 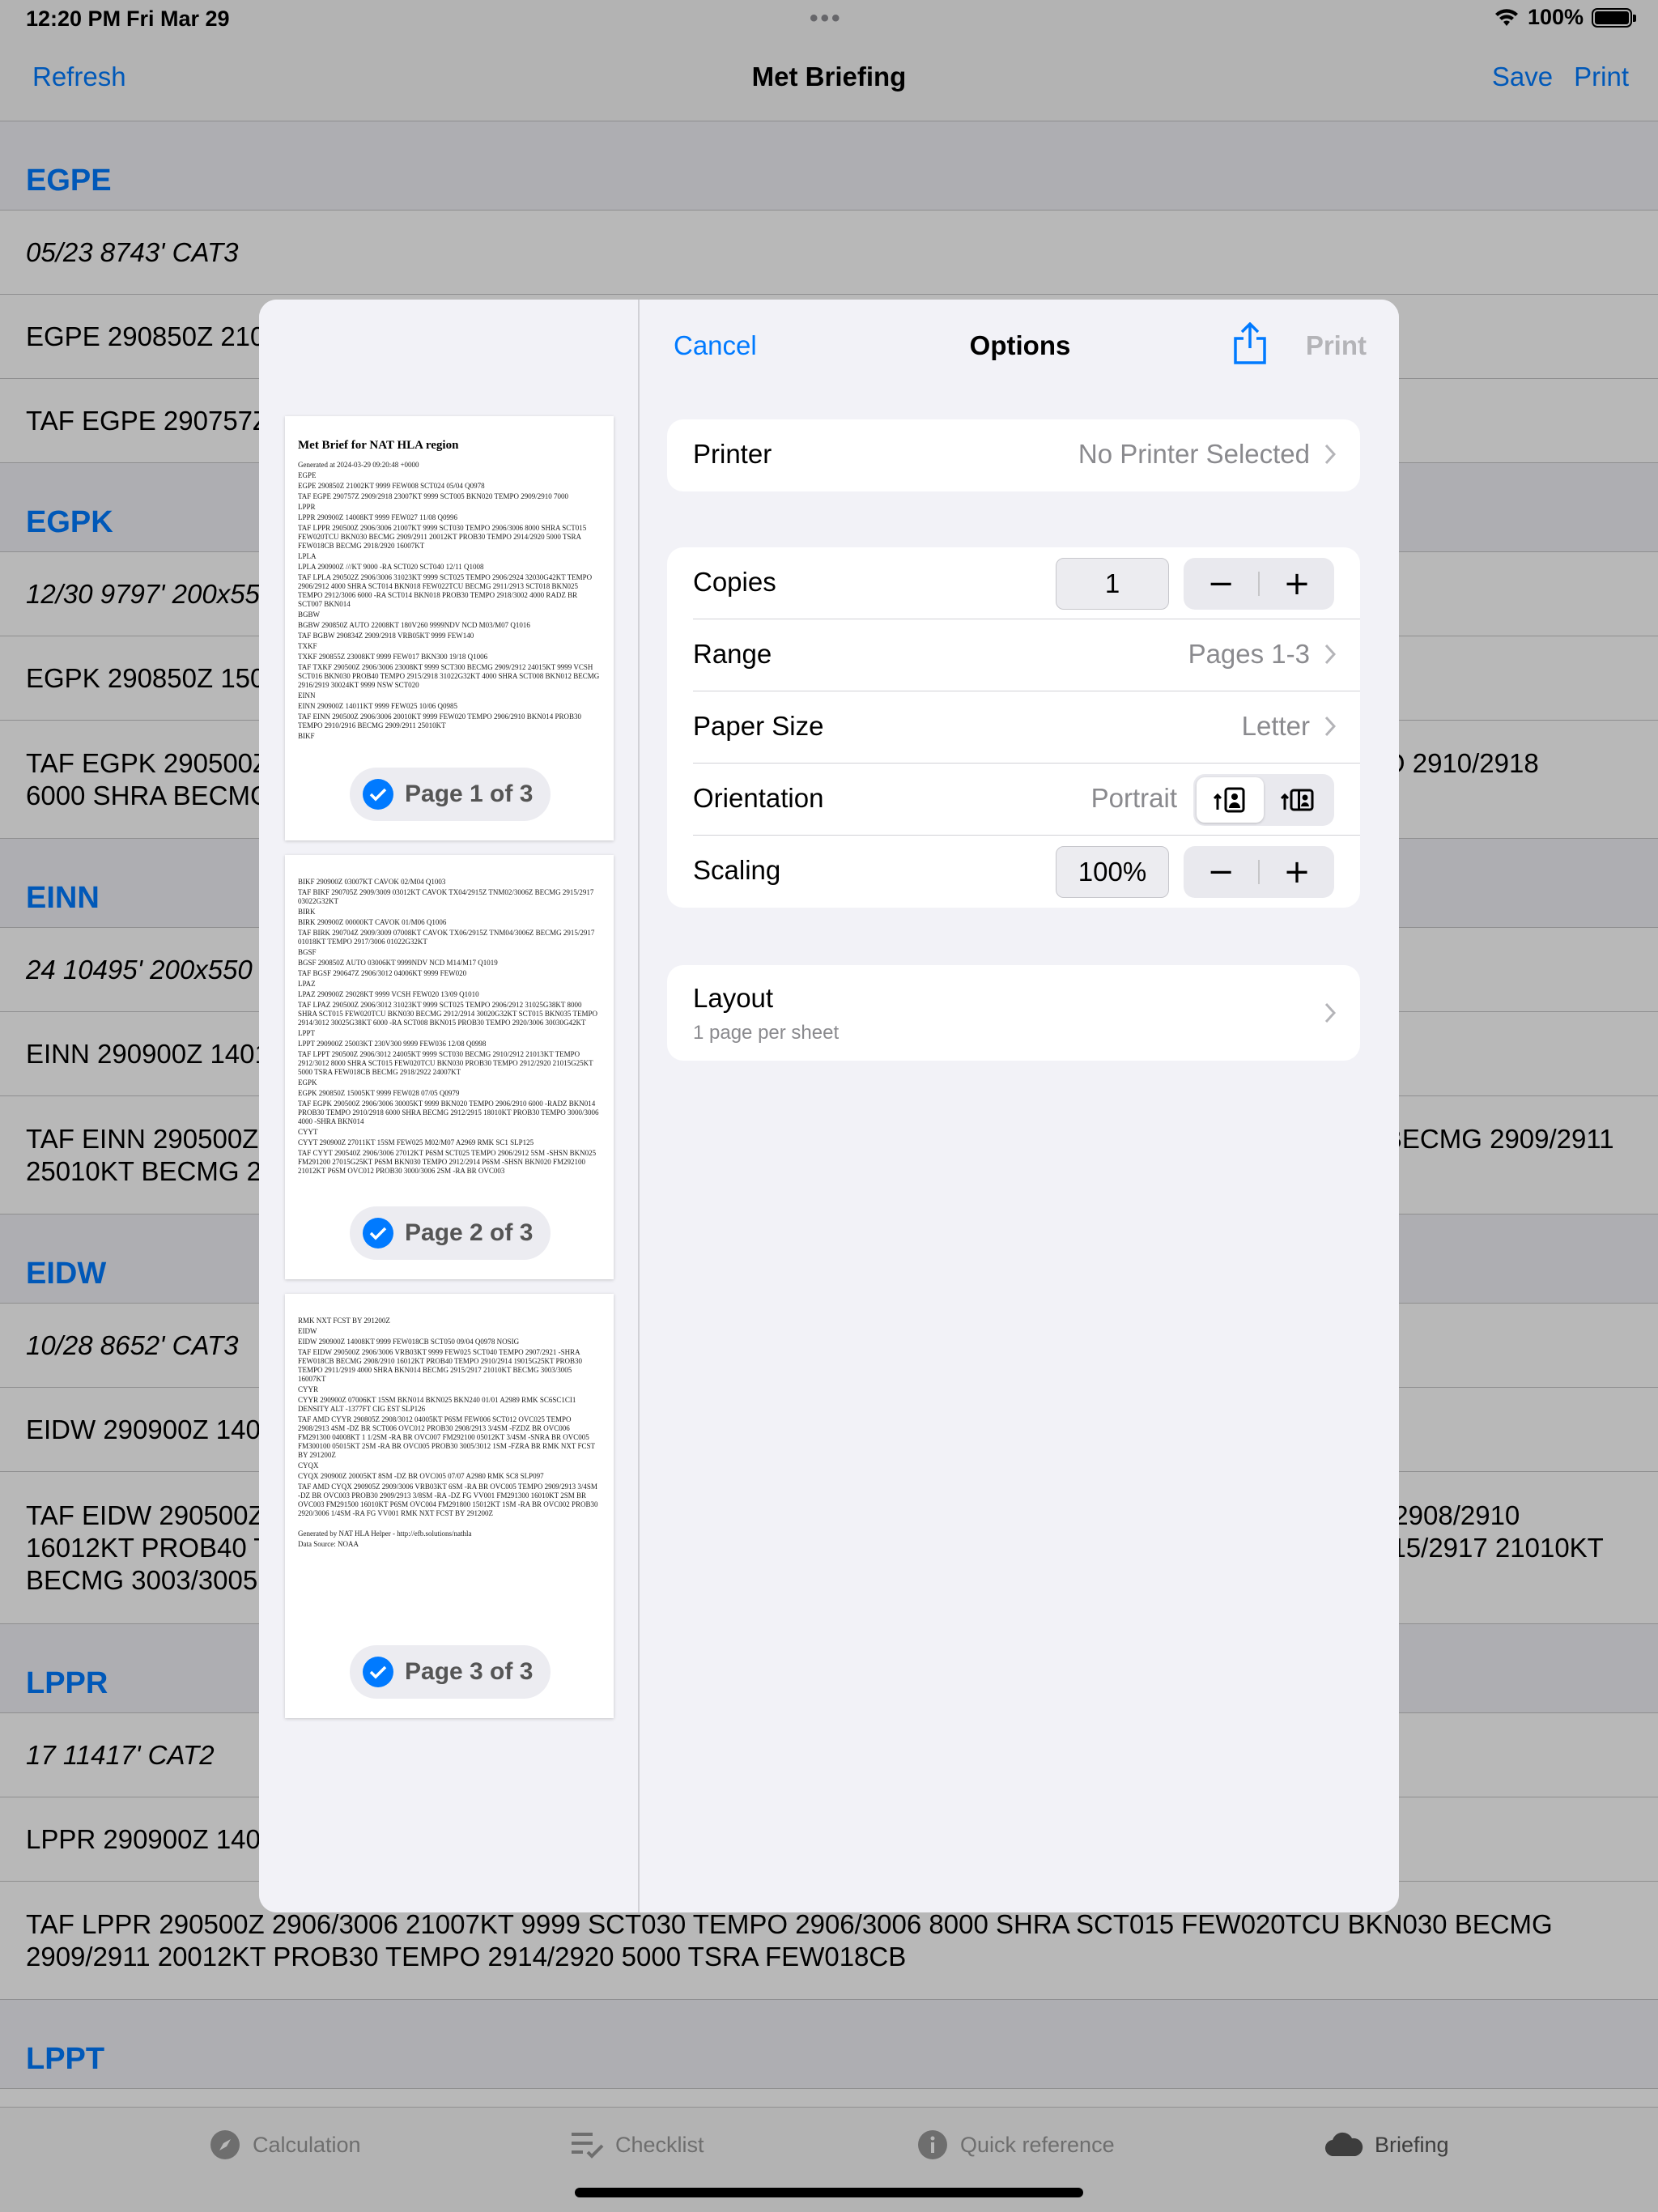 What do you see at coordinates (1026, 655) in the screenshot?
I see `range-row: Range Pages 1-3` at bounding box center [1026, 655].